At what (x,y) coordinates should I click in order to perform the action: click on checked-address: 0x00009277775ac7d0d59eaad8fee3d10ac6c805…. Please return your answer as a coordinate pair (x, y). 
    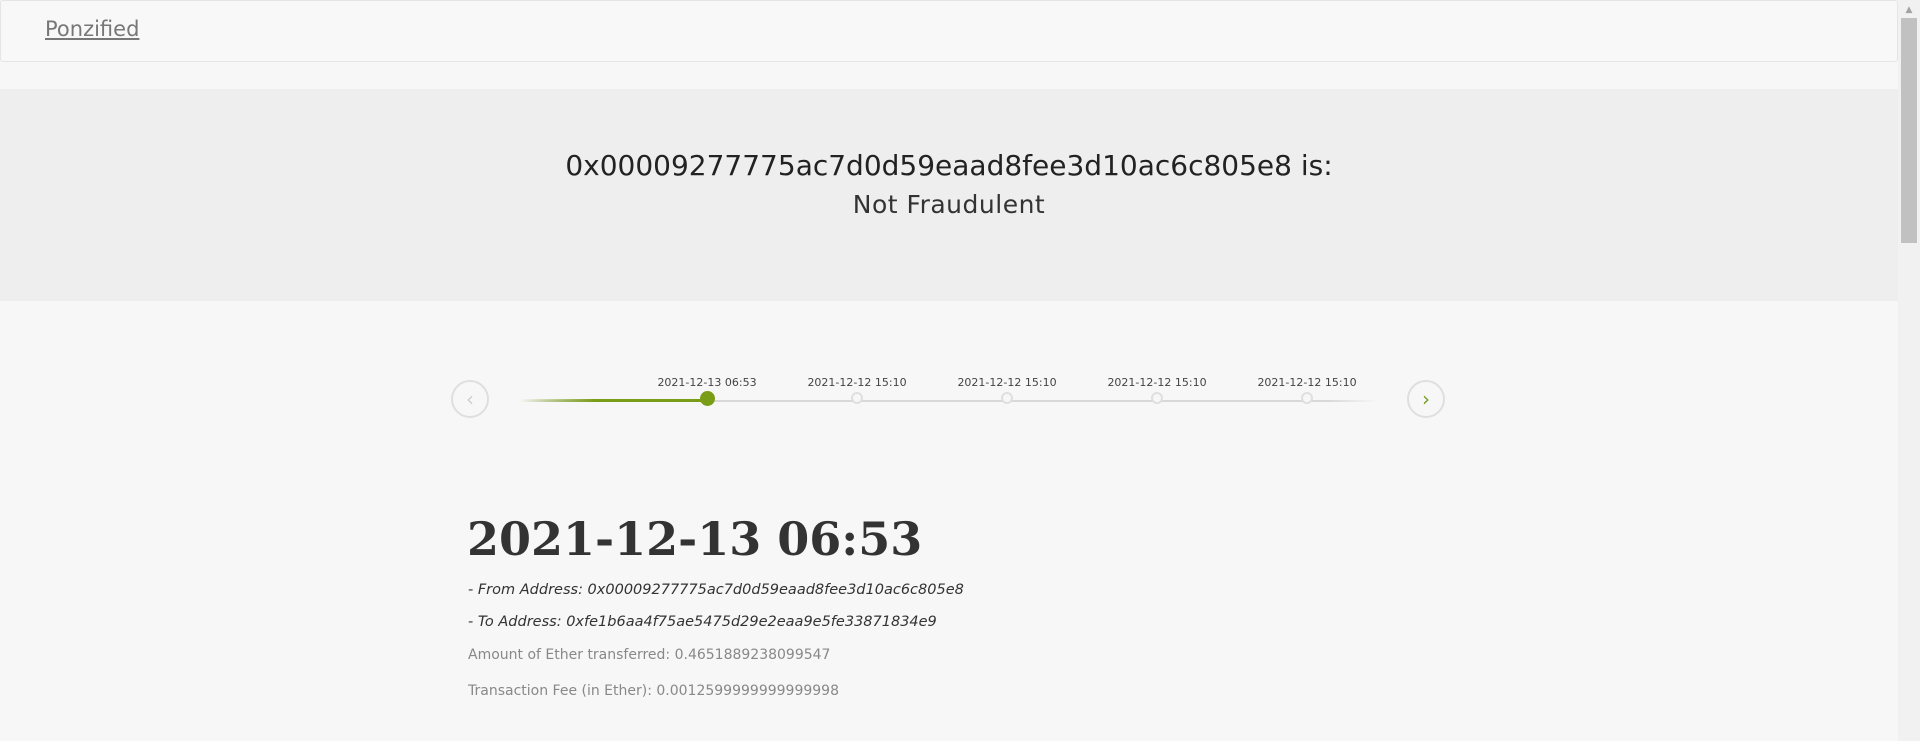
    Looking at the image, I should click on (949, 165).